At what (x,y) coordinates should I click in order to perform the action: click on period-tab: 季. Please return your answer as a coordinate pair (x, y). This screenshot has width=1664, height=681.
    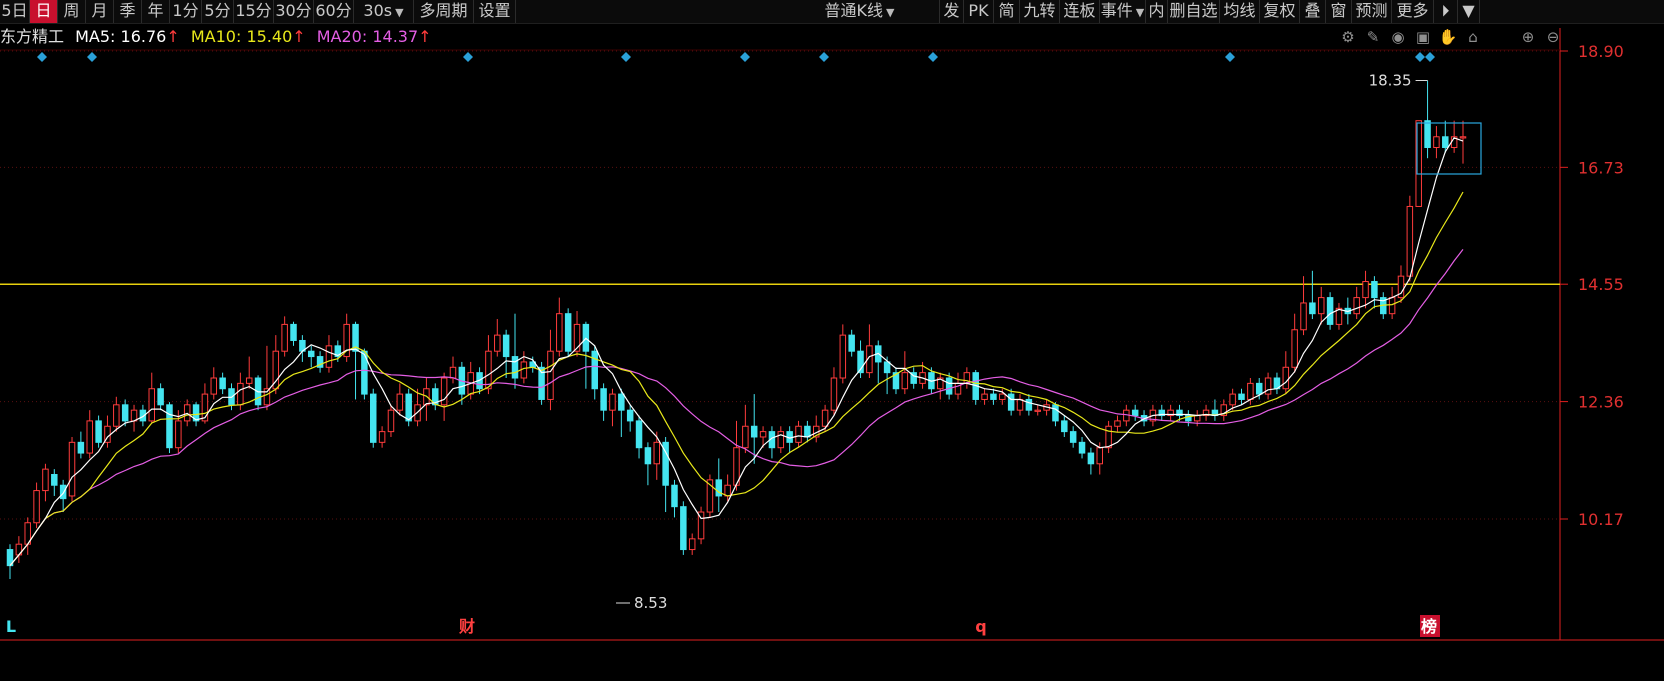
    Looking at the image, I should click on (128, 11).